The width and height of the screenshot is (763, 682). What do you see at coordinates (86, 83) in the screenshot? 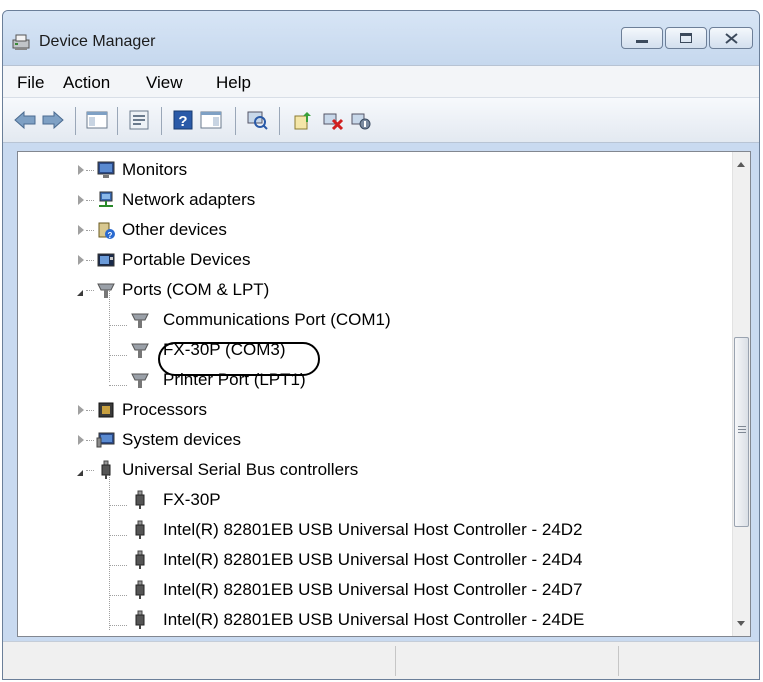
I see `menu-action: Action` at bounding box center [86, 83].